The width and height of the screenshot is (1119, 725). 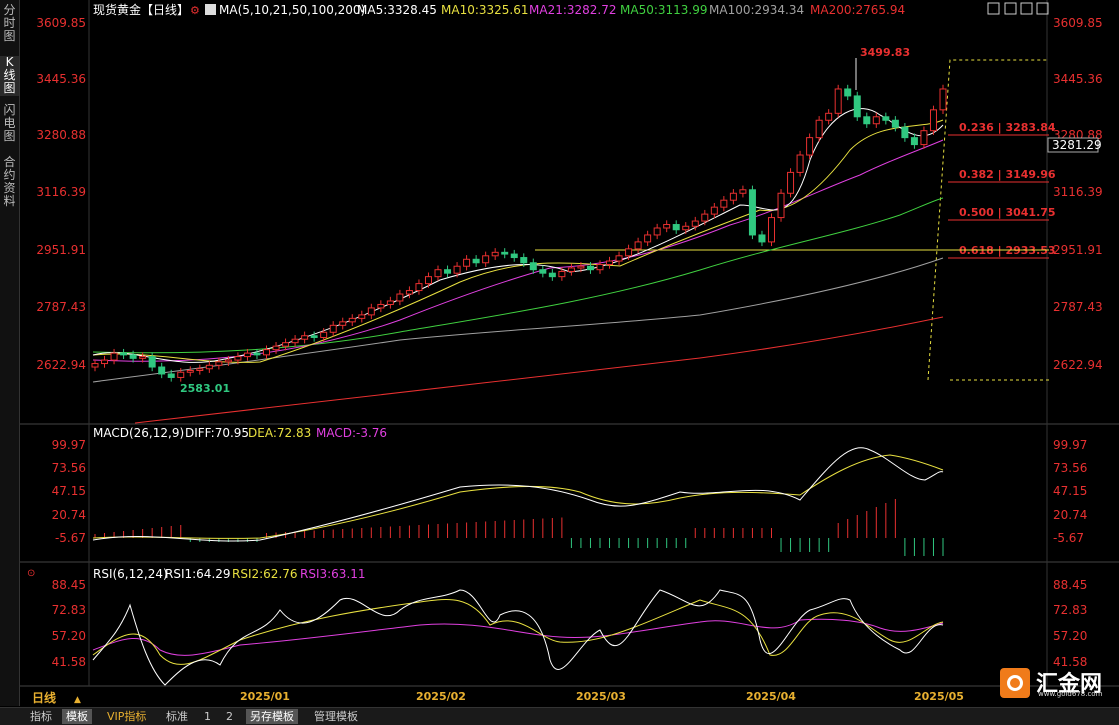 What do you see at coordinates (771, 696) in the screenshot?
I see `svg-text: 2025/04` at bounding box center [771, 696].